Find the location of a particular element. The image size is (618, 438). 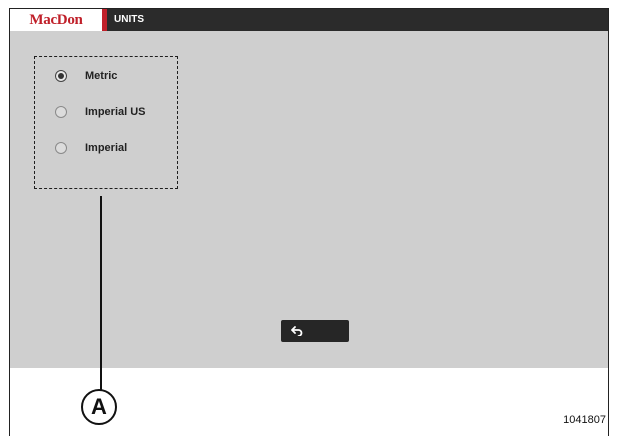

radio-option-imperial-us: Imperial US is located at coordinates (100, 112).